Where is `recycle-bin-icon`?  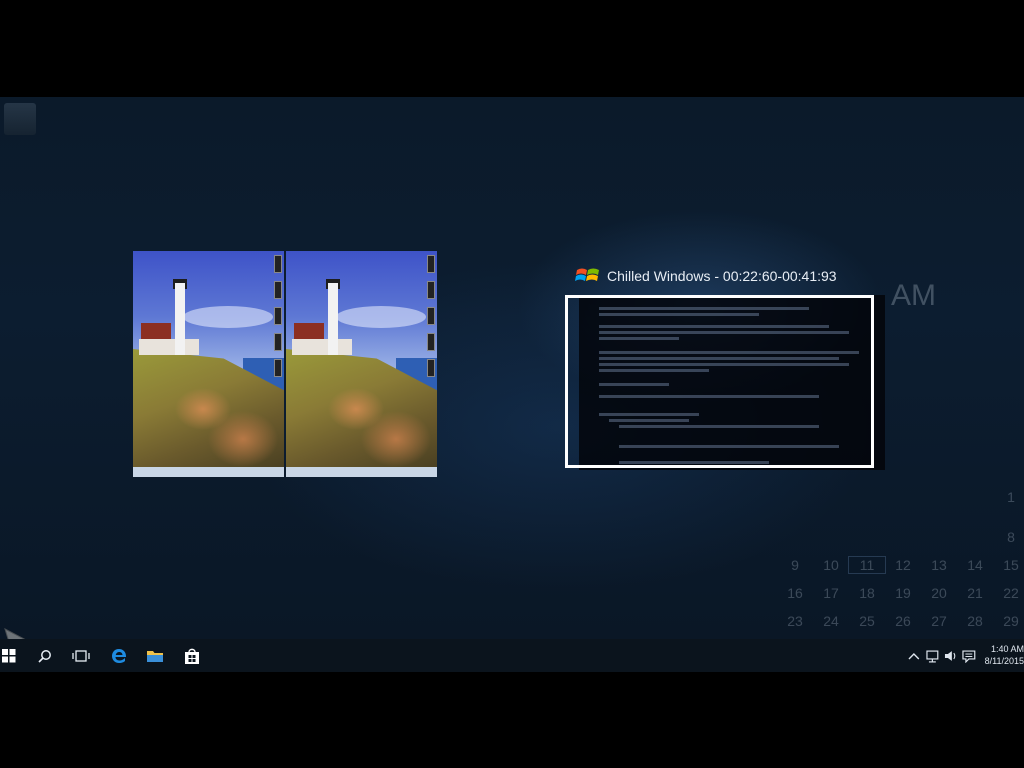 recycle-bin-icon is located at coordinates (20, 119).